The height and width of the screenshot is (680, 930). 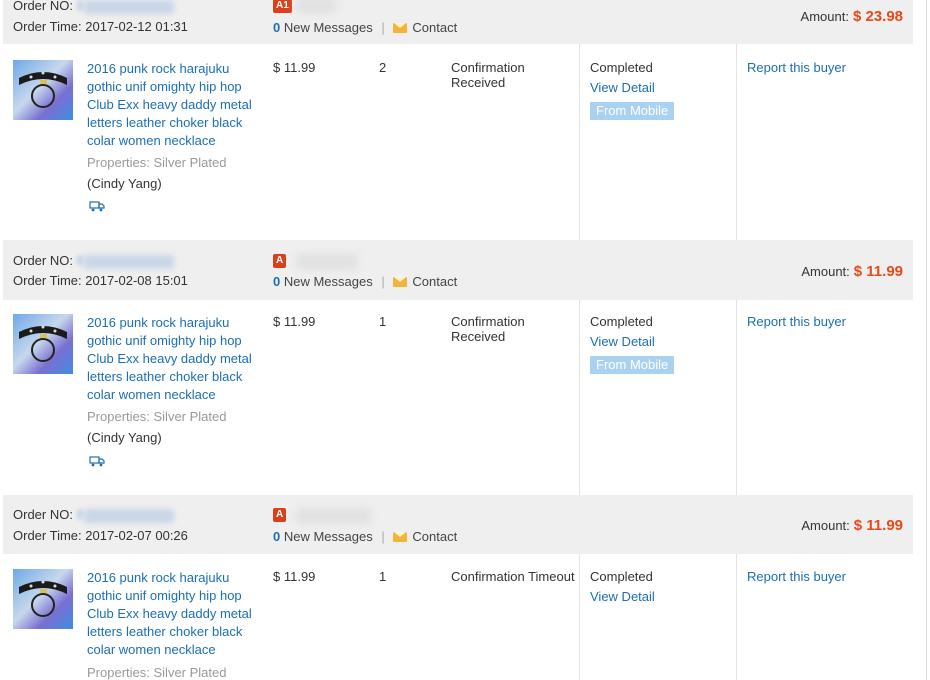 I want to click on confirmation-status: Confirmation Timeout, so click(x=513, y=576).